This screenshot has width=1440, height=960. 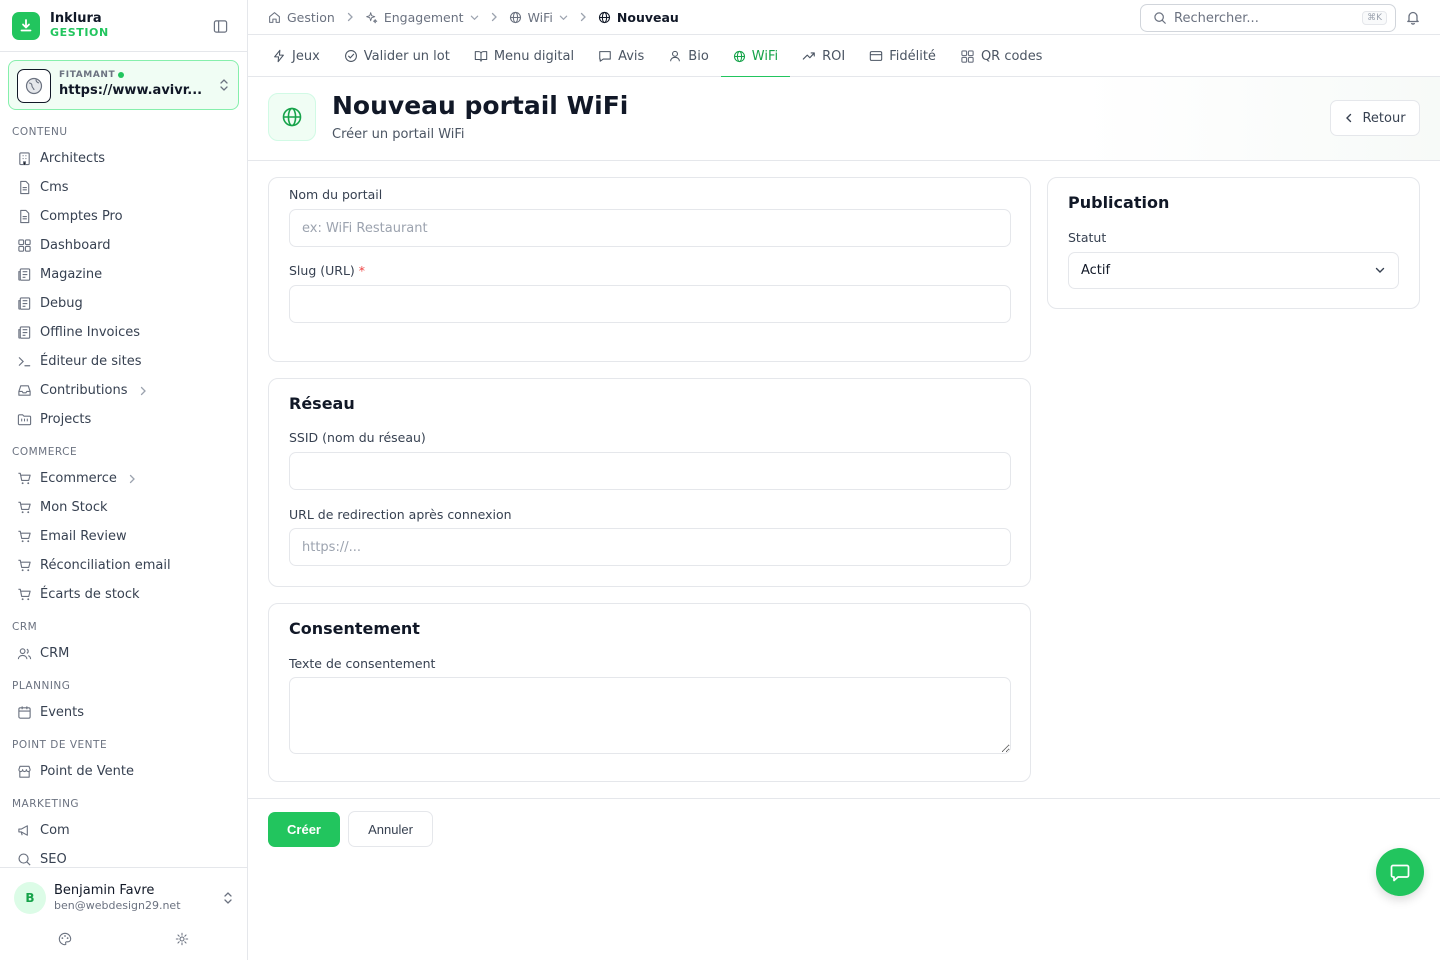 I want to click on chat-bubble-icon, so click(x=1400, y=872).